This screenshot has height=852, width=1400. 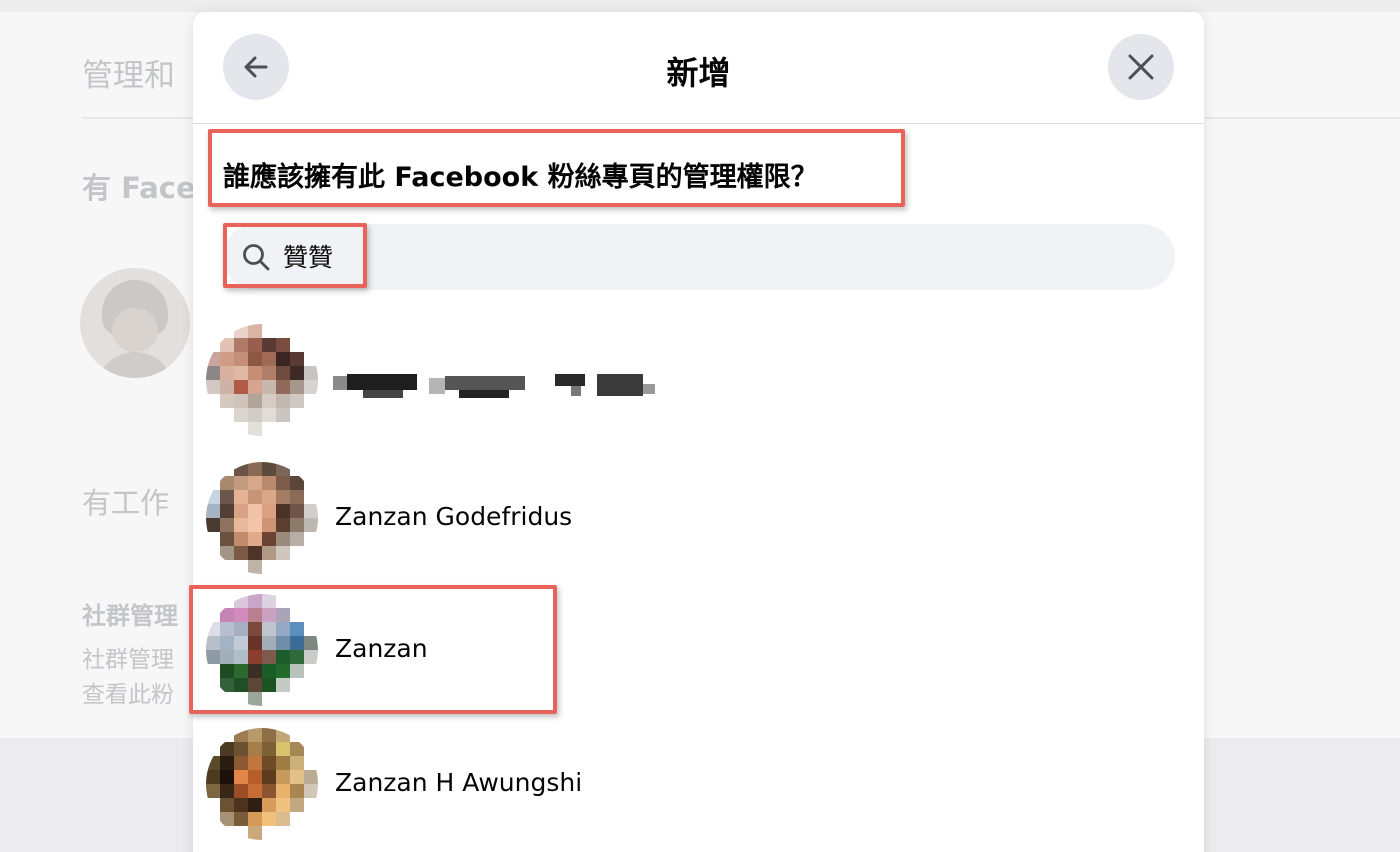 I want to click on background-text: 查看此粉, so click(x=128, y=695).